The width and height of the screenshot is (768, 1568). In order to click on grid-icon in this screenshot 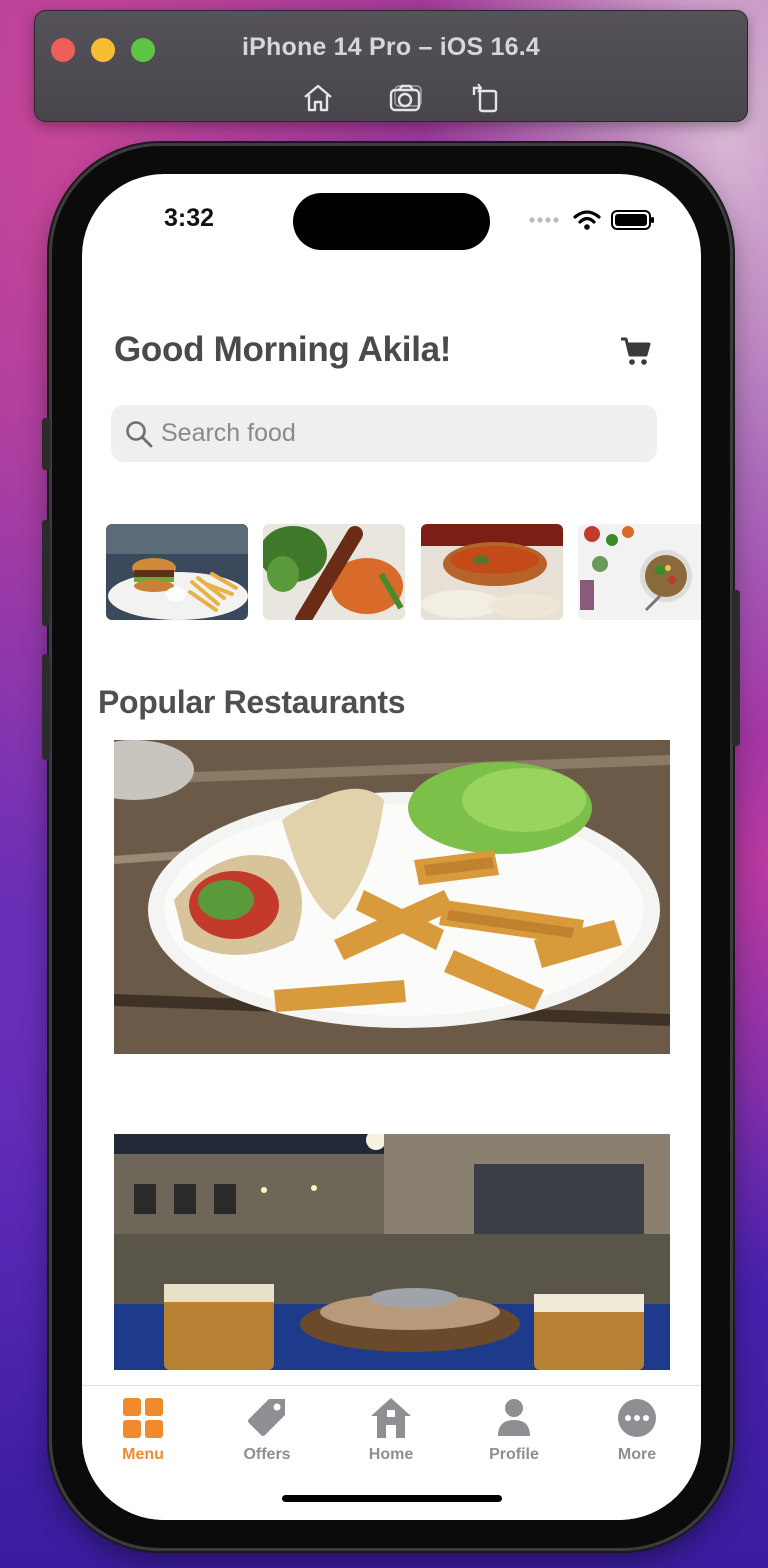, I will do `click(143, 1418)`.